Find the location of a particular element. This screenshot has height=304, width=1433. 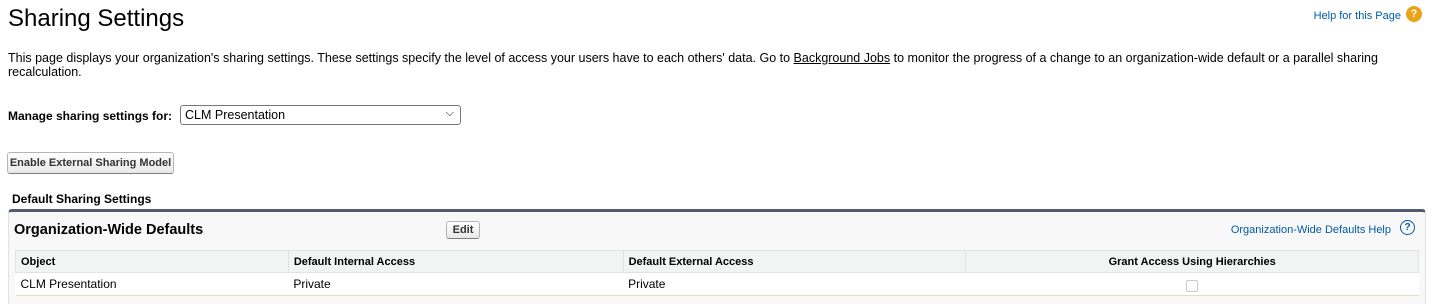

column-header-external-access: Default External Access is located at coordinates (794, 261).